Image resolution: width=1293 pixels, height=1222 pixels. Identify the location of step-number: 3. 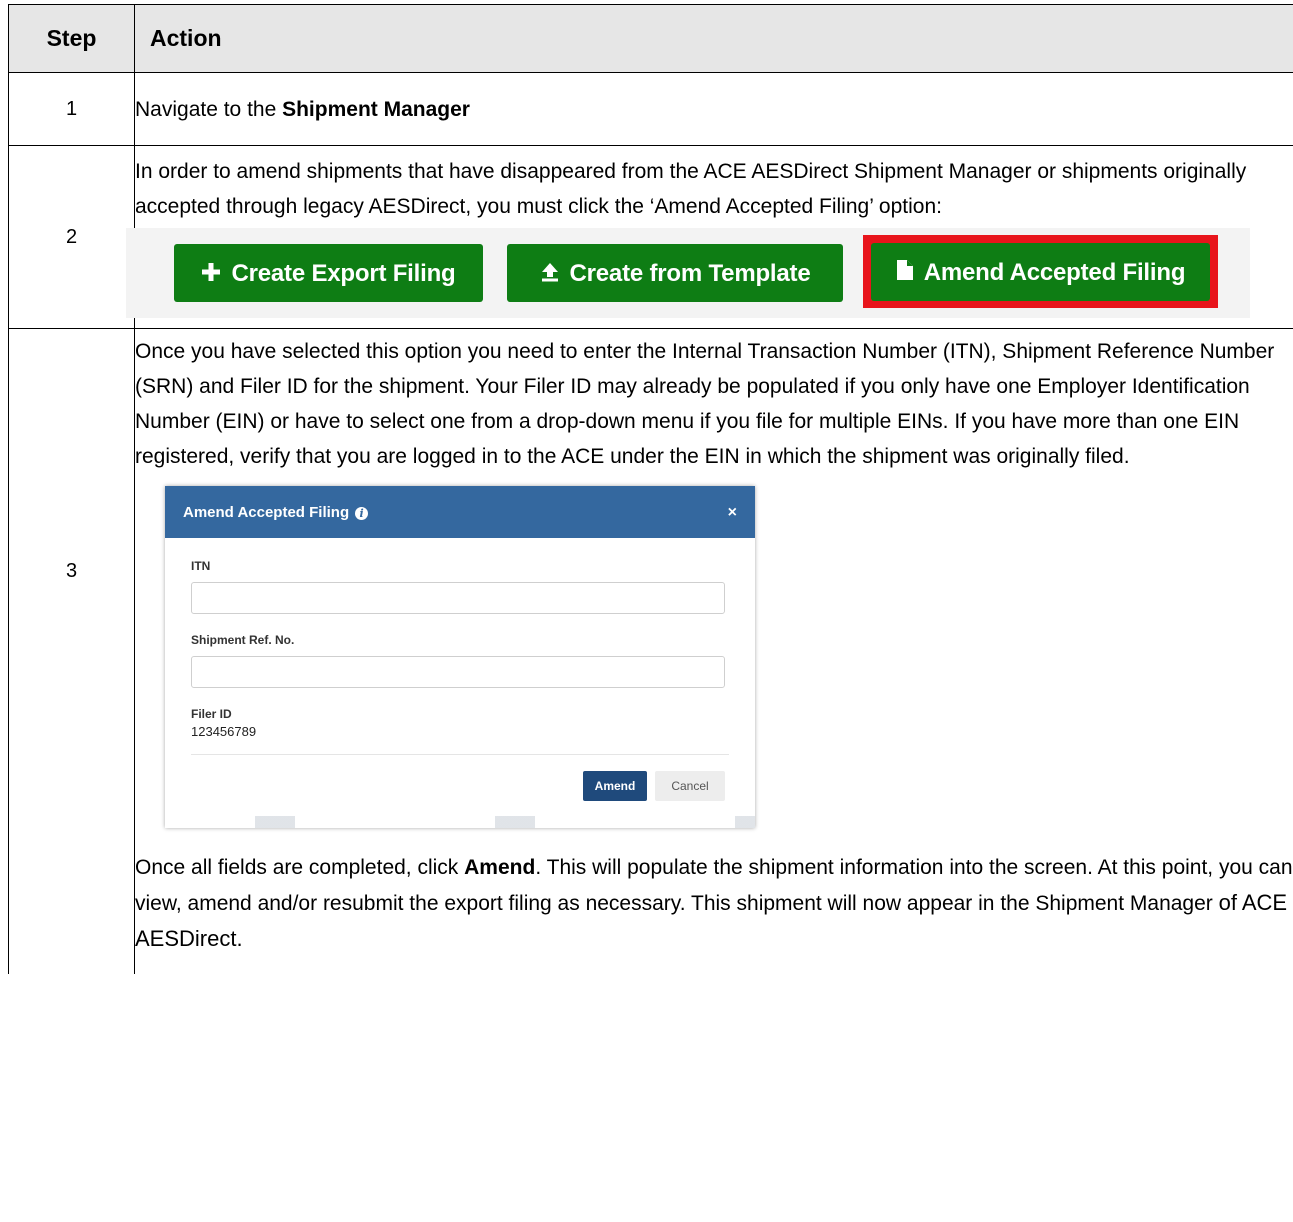
(71, 651).